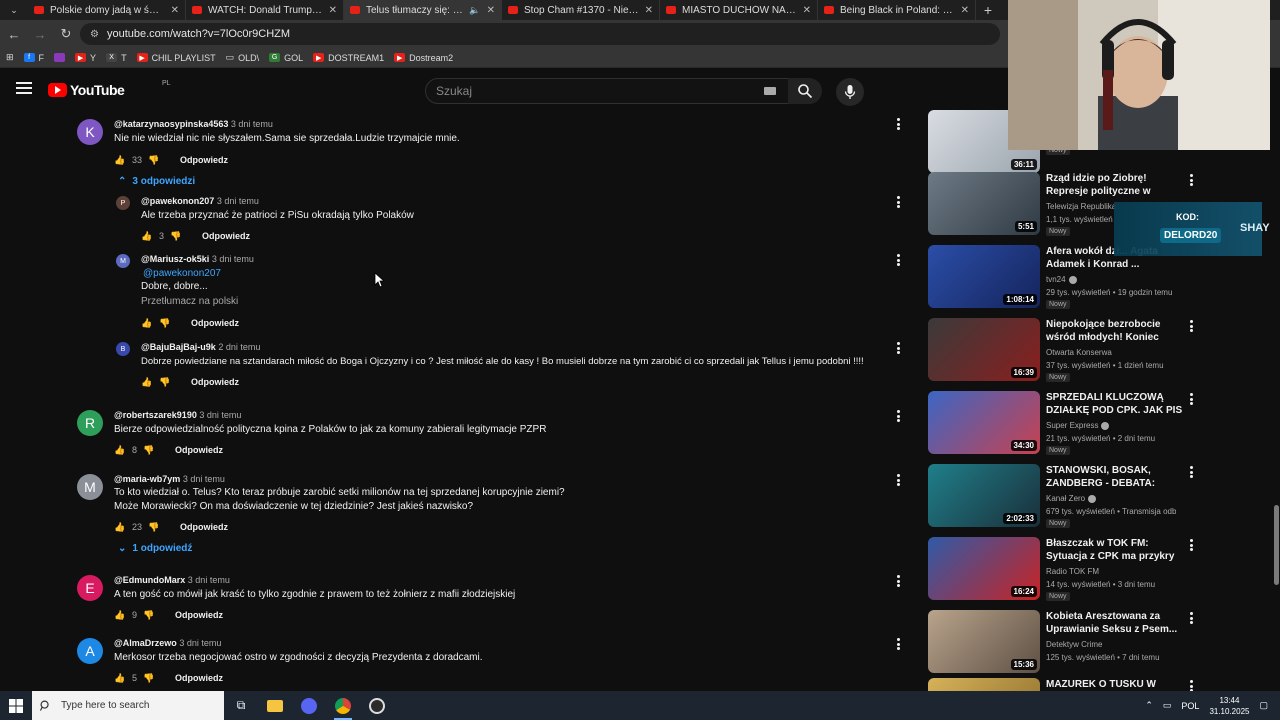  Describe the element at coordinates (607, 91) in the screenshot. I see `search-input: Szukaj` at that location.